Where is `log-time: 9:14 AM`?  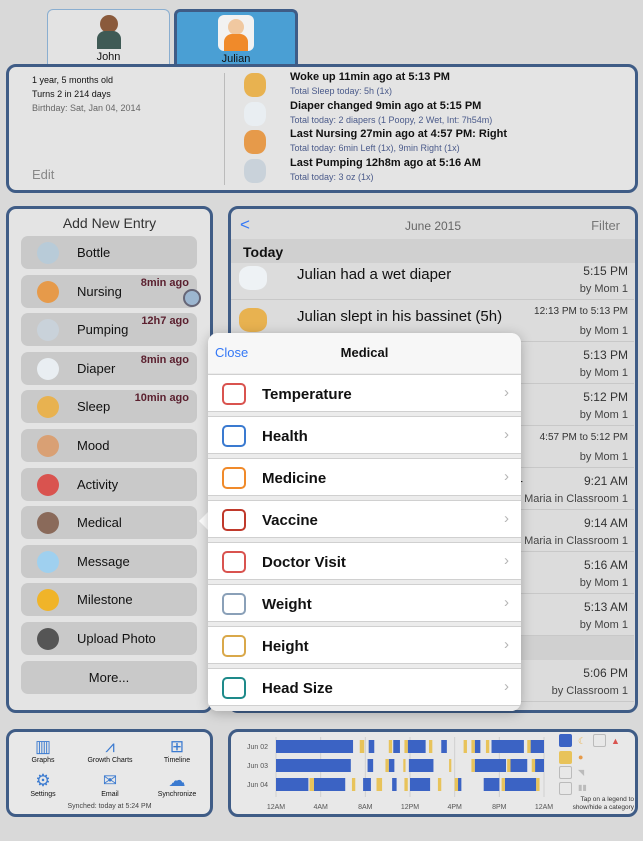 log-time: 9:14 AM is located at coordinates (605, 523).